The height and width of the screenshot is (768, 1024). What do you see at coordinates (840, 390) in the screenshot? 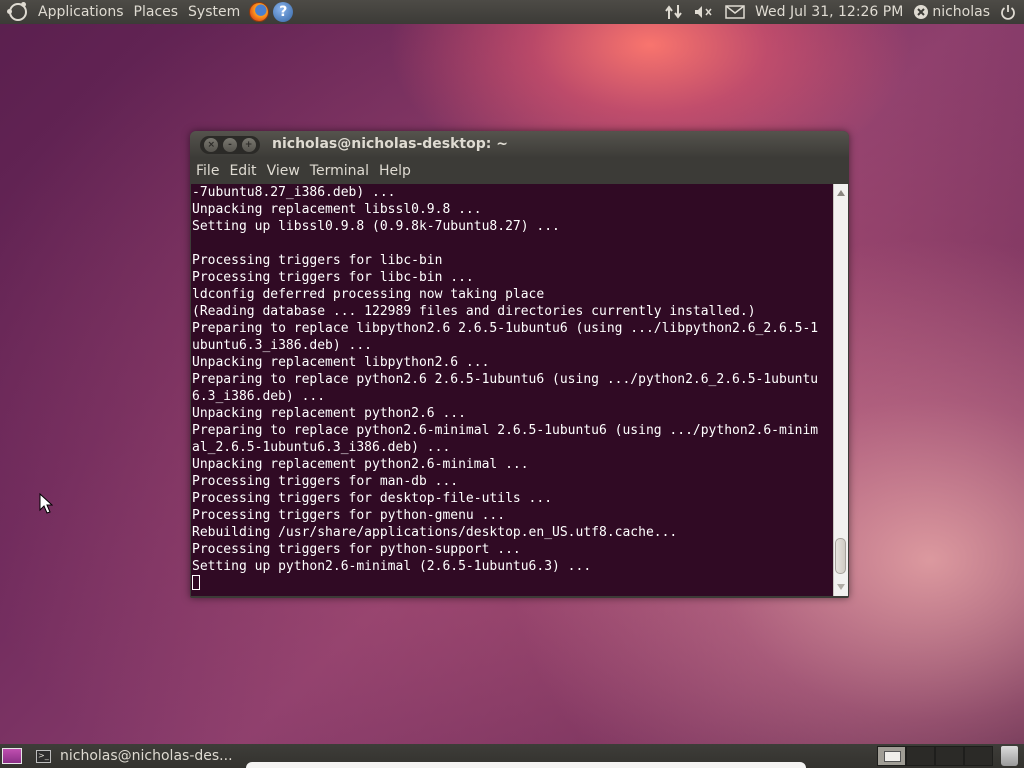
I see `terminal-scrollbar` at bounding box center [840, 390].